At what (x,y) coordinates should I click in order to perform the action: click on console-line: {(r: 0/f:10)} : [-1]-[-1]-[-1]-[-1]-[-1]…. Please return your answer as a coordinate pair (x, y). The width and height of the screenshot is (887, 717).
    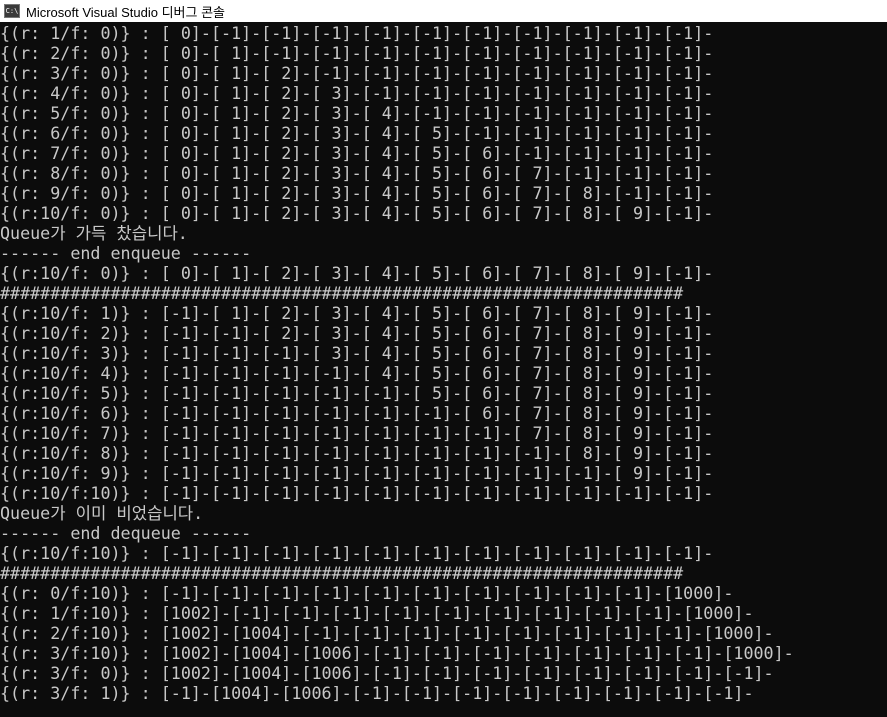
    Looking at the image, I should click on (367, 593).